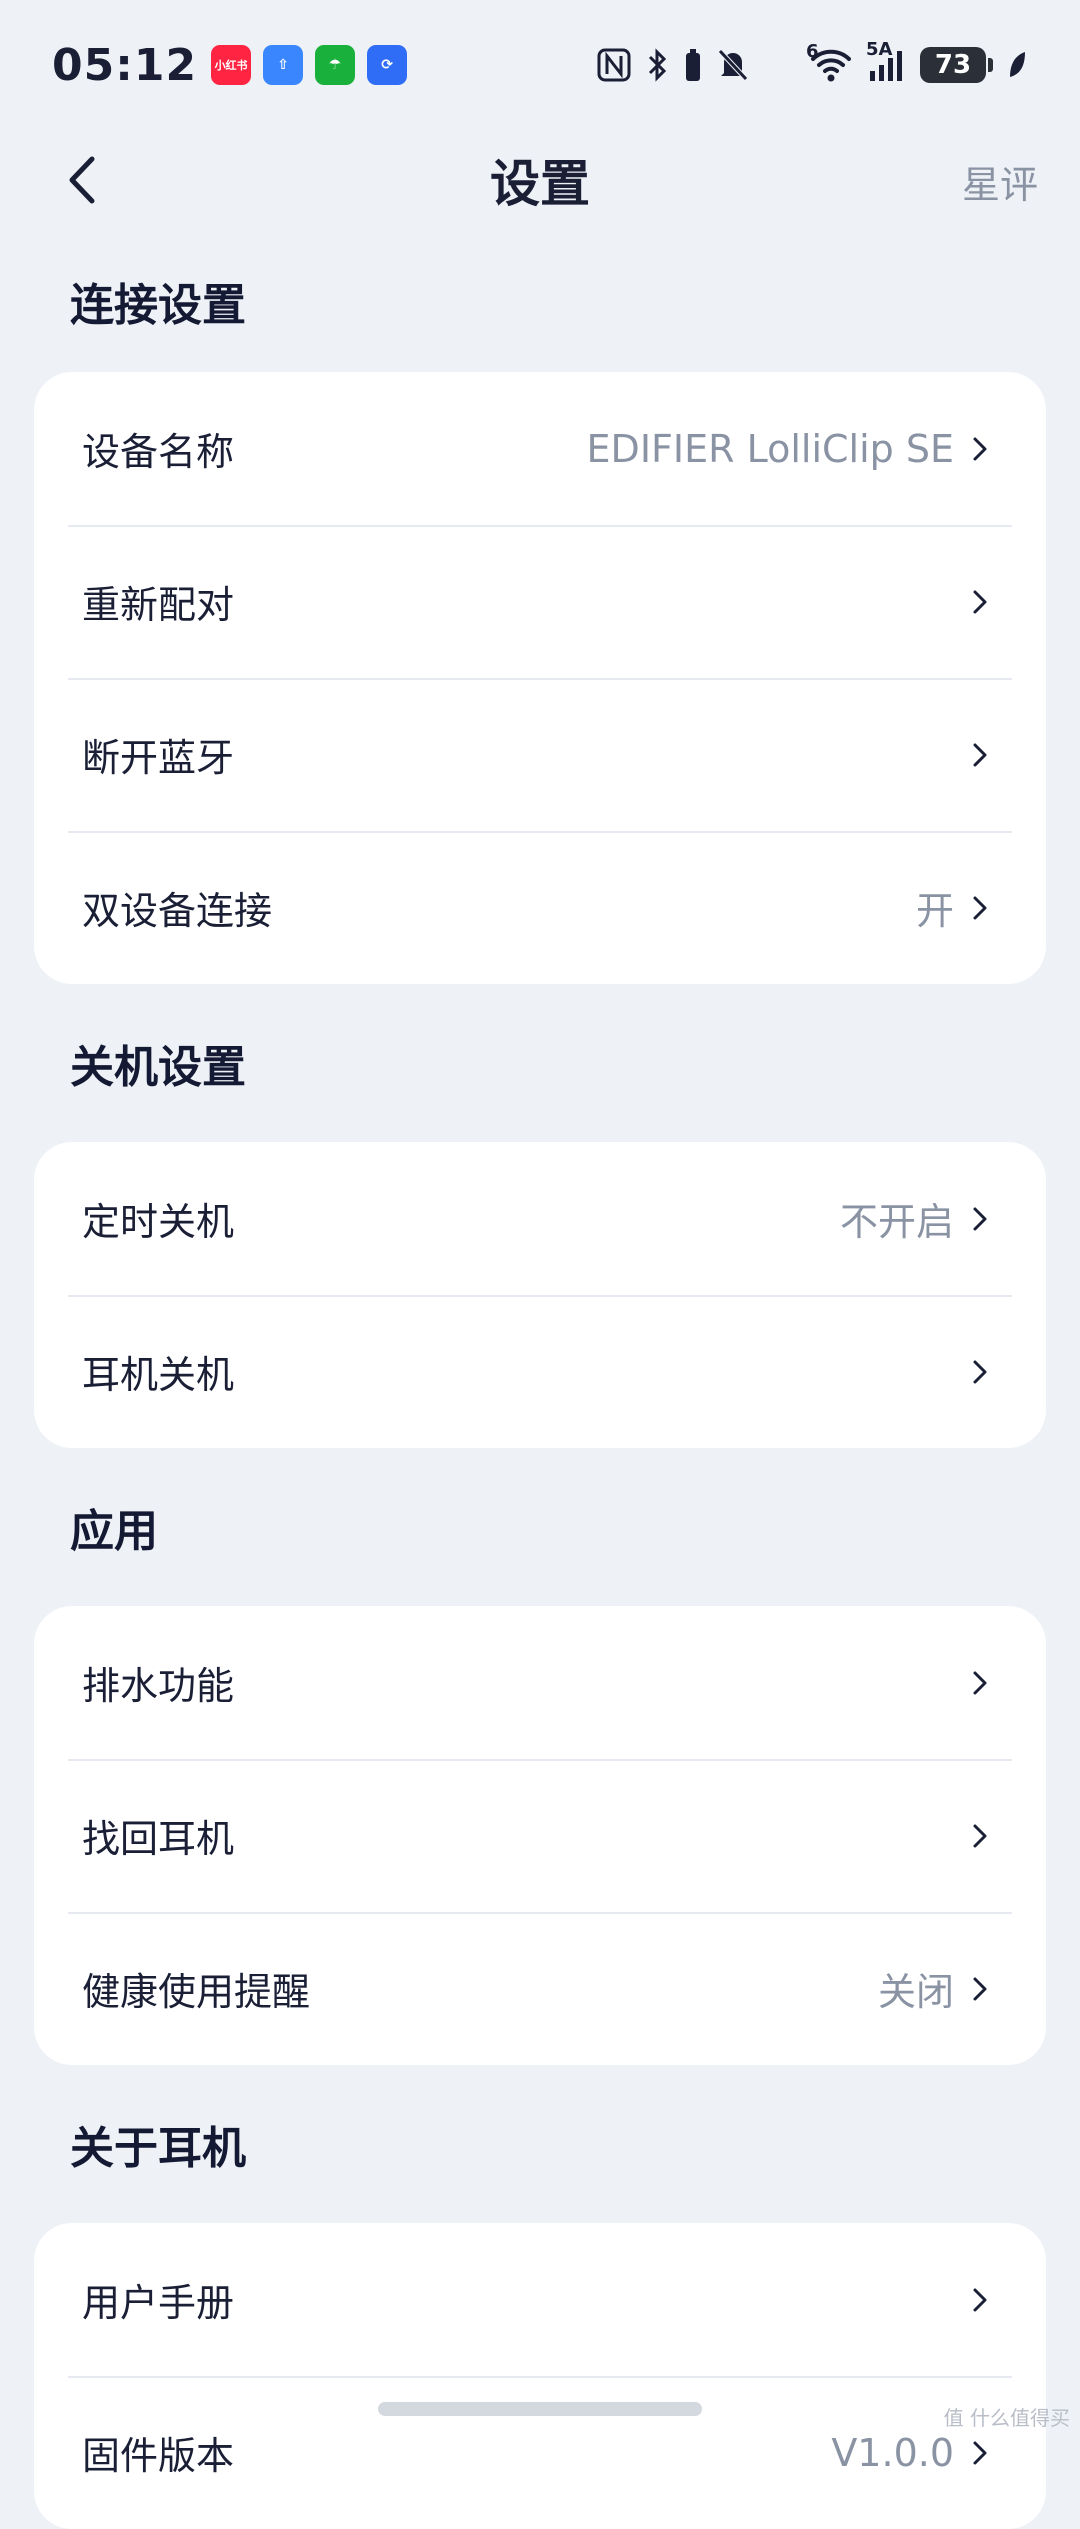 The image size is (1080, 2529). What do you see at coordinates (540, 2452) in the screenshot?
I see `firmware-version-row: 固件版本 V1.0.0` at bounding box center [540, 2452].